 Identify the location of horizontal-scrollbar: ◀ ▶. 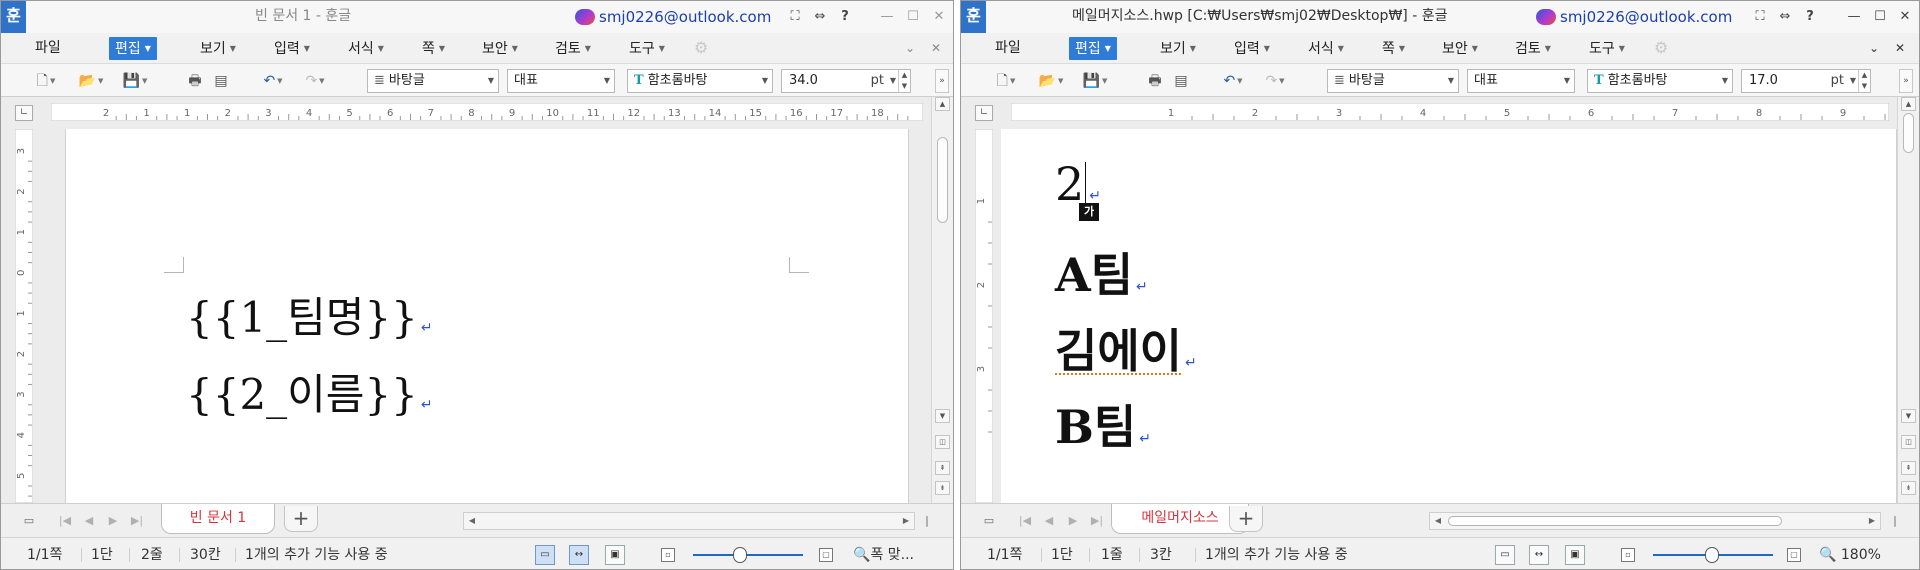
(689, 521).